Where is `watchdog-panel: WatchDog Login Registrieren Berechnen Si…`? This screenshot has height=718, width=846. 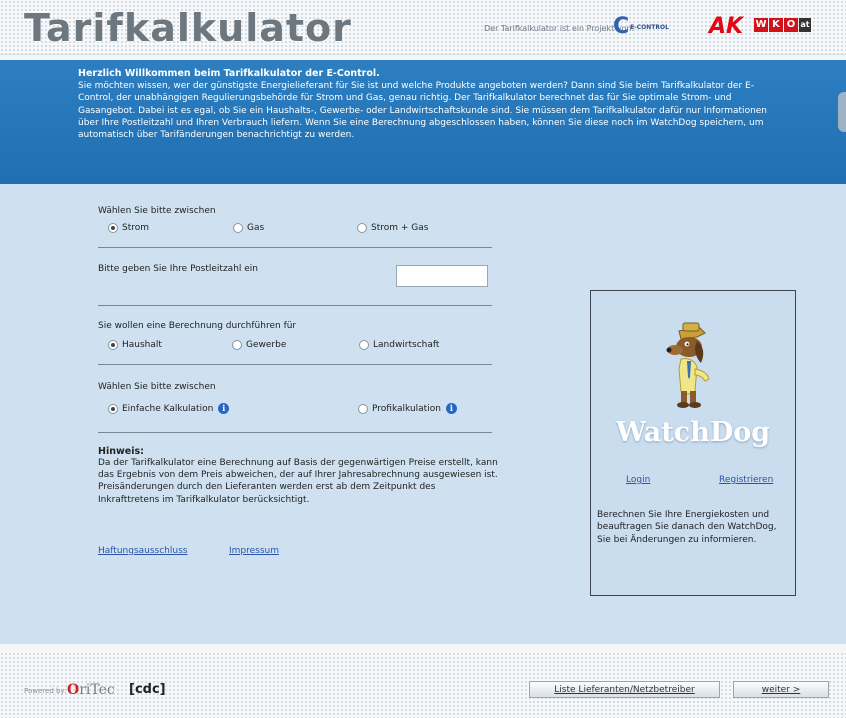 watchdog-panel: WatchDog Login Registrieren Berechnen Si… is located at coordinates (693, 443).